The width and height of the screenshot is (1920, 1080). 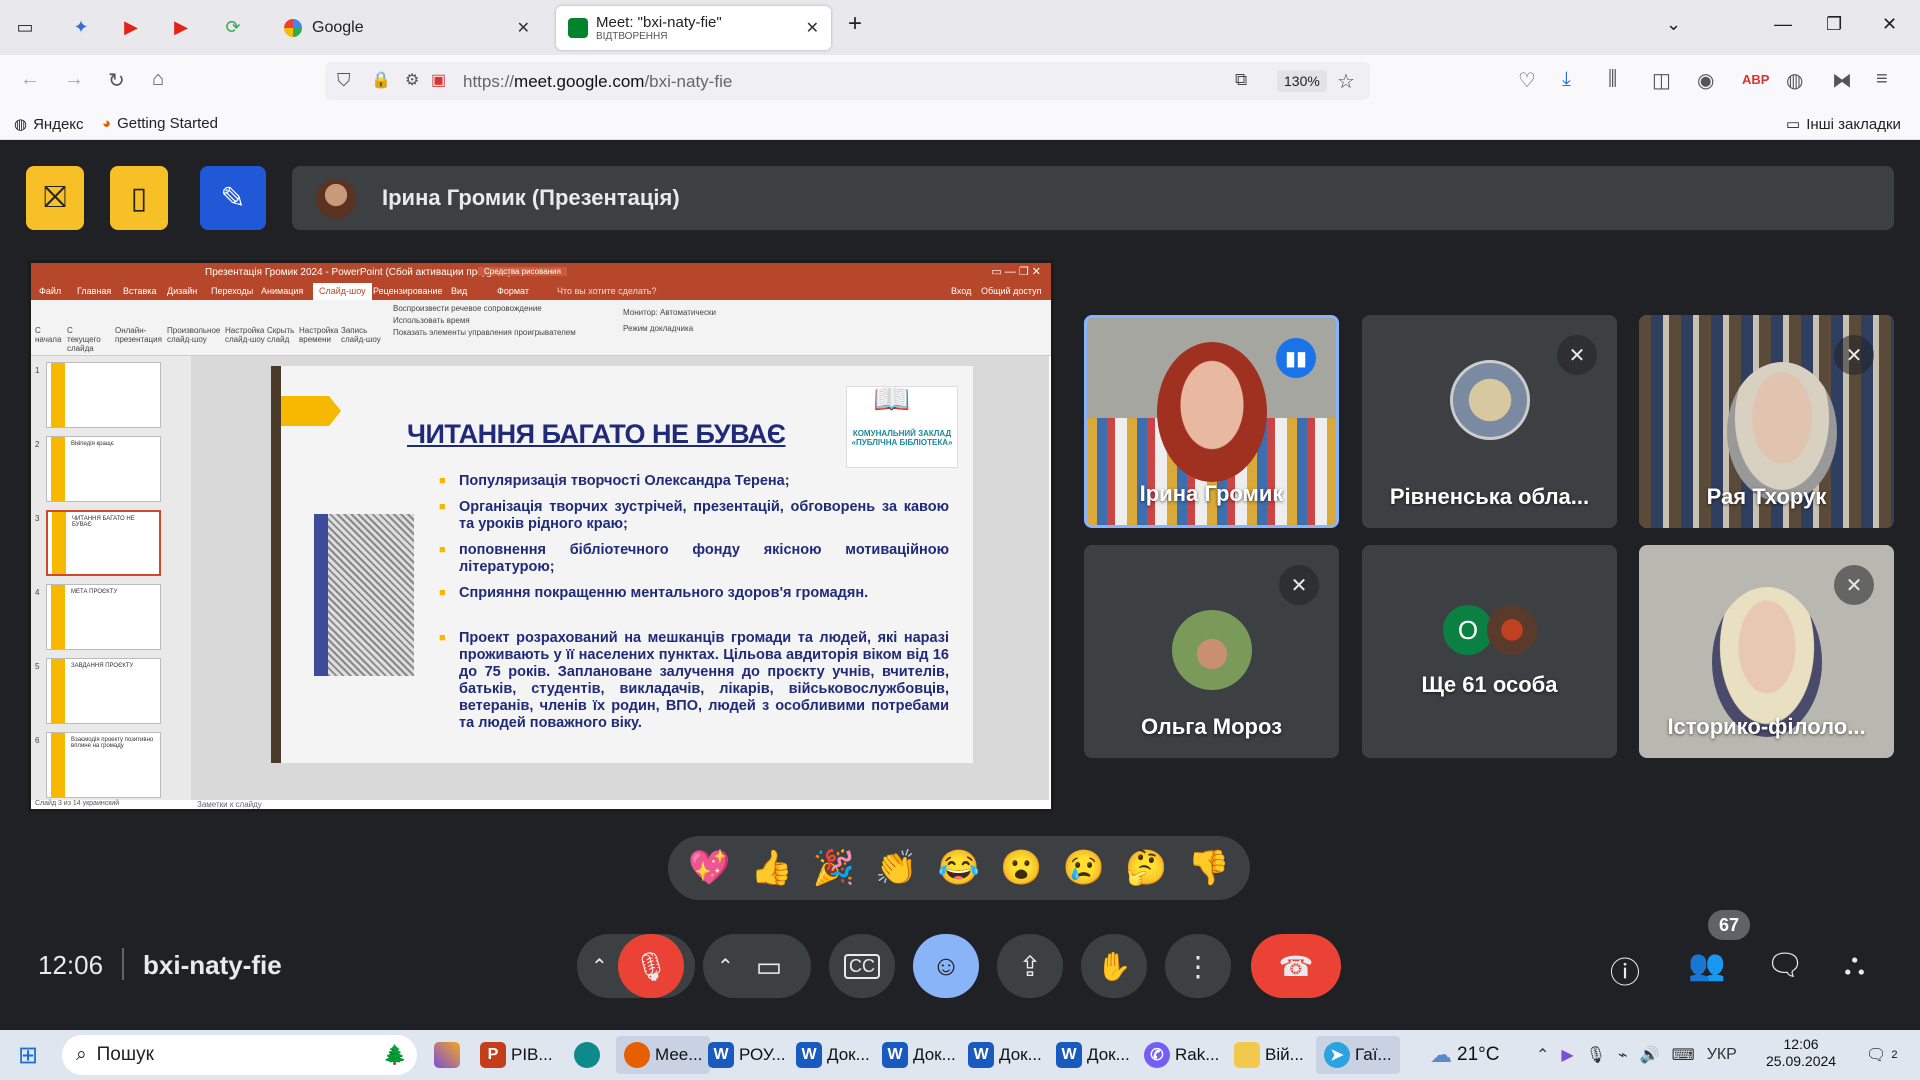 What do you see at coordinates (1542, 1055) in the screenshot?
I see `chevron-up-icon: ⌃` at bounding box center [1542, 1055].